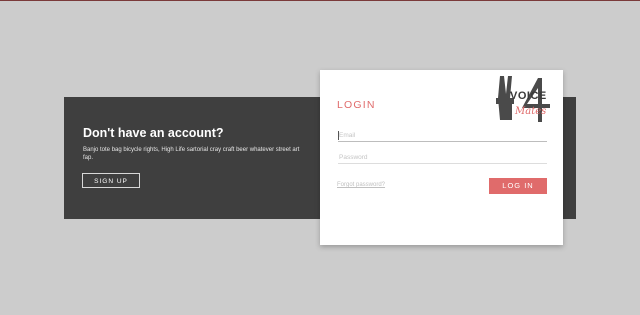 This screenshot has height=315, width=640. I want to click on password-input, so click(442, 158).